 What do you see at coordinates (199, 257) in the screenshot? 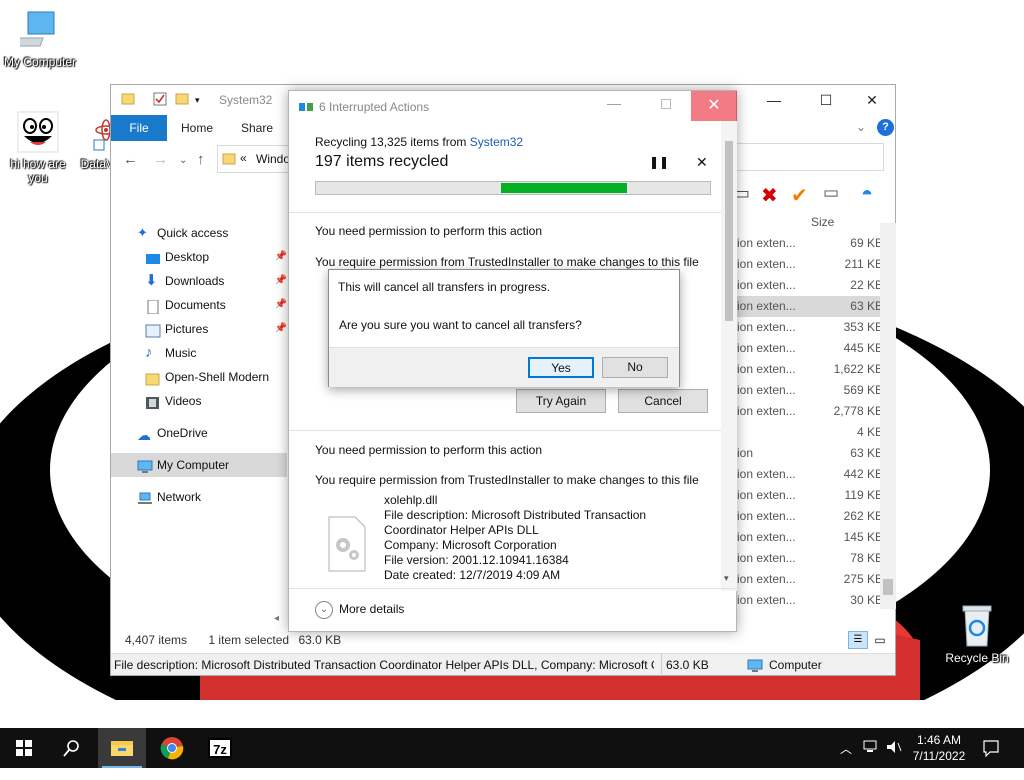
I see `sidebar-item-desktop: Desktop 📌` at bounding box center [199, 257].